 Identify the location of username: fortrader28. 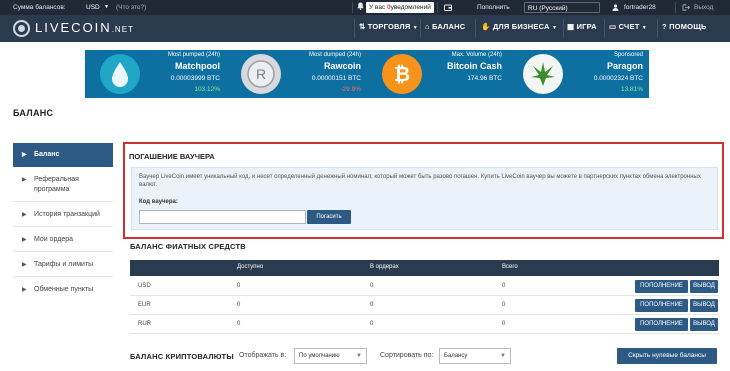
(640, 7).